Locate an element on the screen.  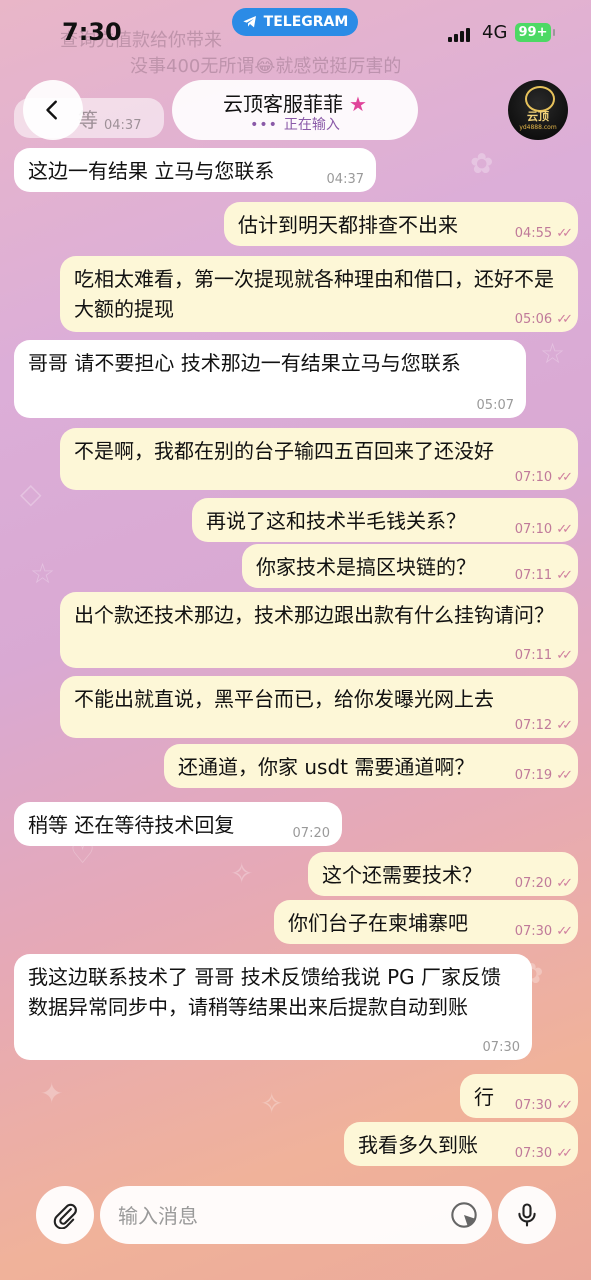
message-time: 05:07 is located at coordinates (495, 406).